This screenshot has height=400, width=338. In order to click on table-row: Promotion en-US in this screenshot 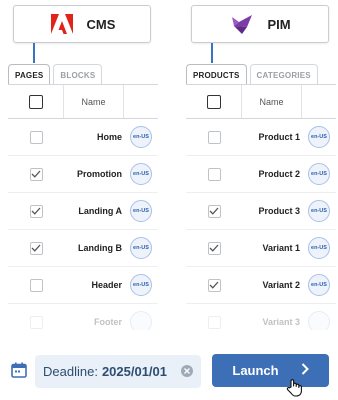, I will do `click(83, 174)`.